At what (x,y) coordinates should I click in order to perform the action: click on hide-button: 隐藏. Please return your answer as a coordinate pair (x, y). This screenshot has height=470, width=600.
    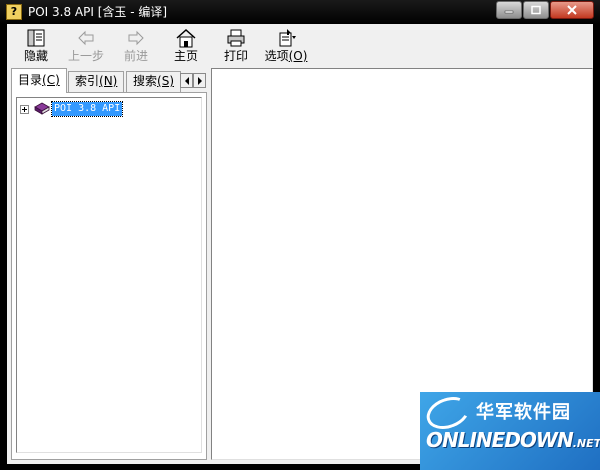
    Looking at the image, I should click on (36, 44).